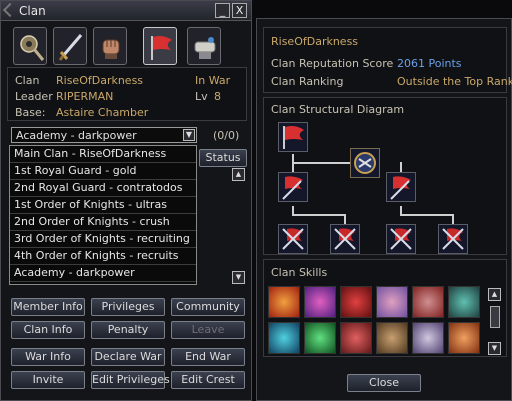 The height and width of the screenshot is (401, 512). What do you see at coordinates (208, 380) in the screenshot?
I see `edit-crest-button: Edit Crest` at bounding box center [208, 380].